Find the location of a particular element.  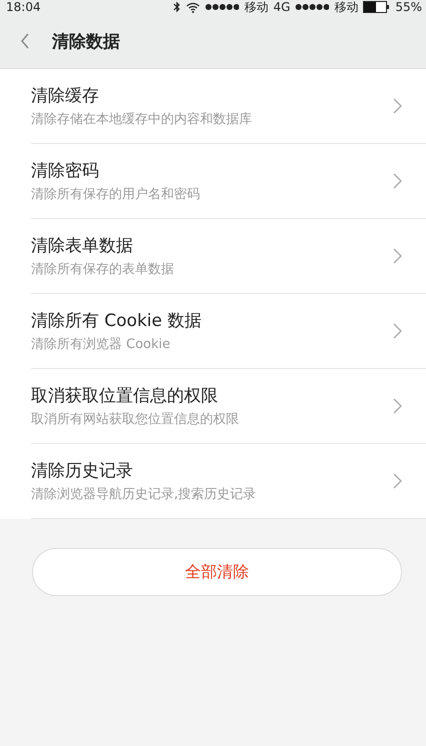

settings-item: 清除密码 清除所有保存的用户名和密码 is located at coordinates (228, 181).